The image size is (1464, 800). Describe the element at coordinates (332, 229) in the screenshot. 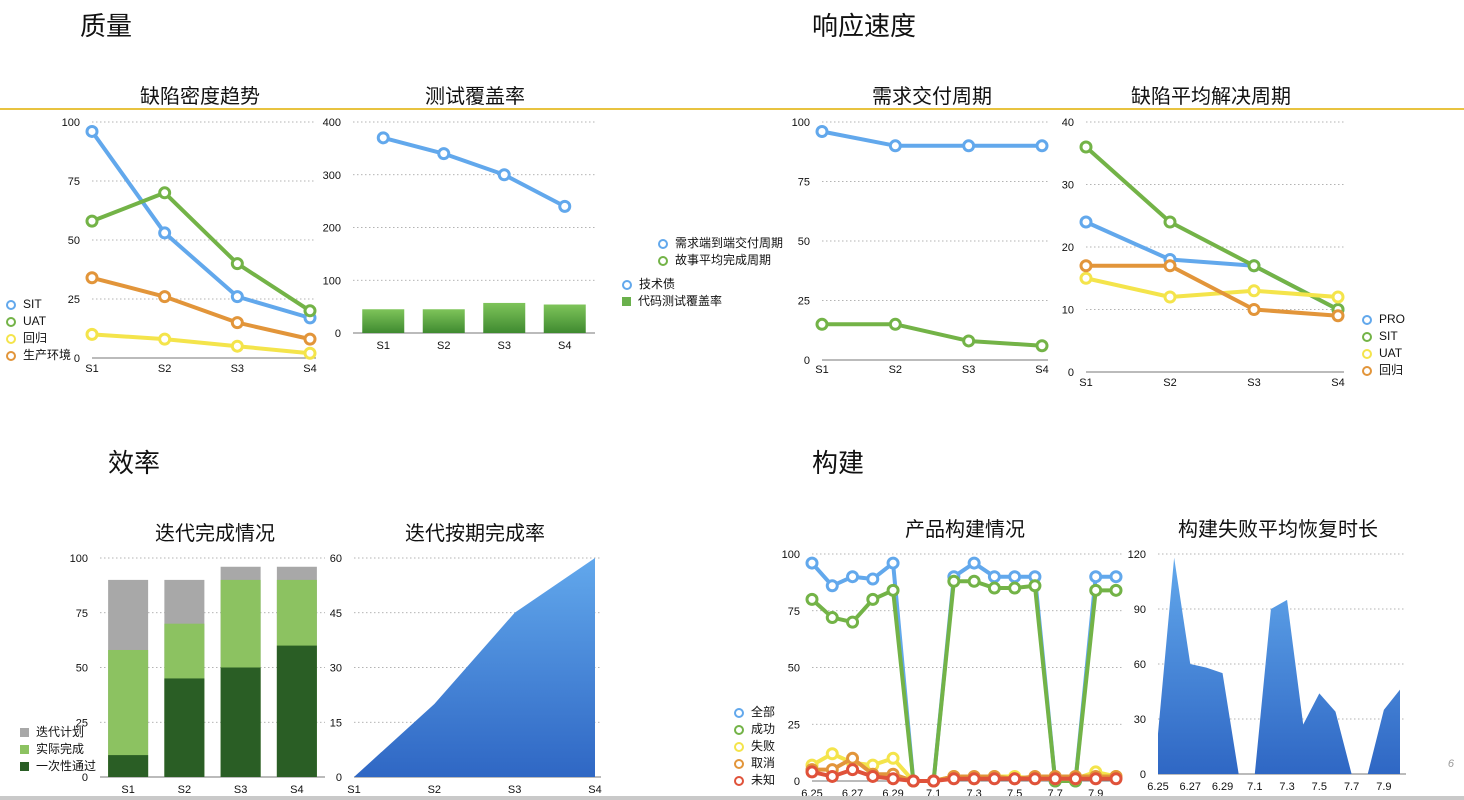

I see `y-tick-label: 200` at that location.